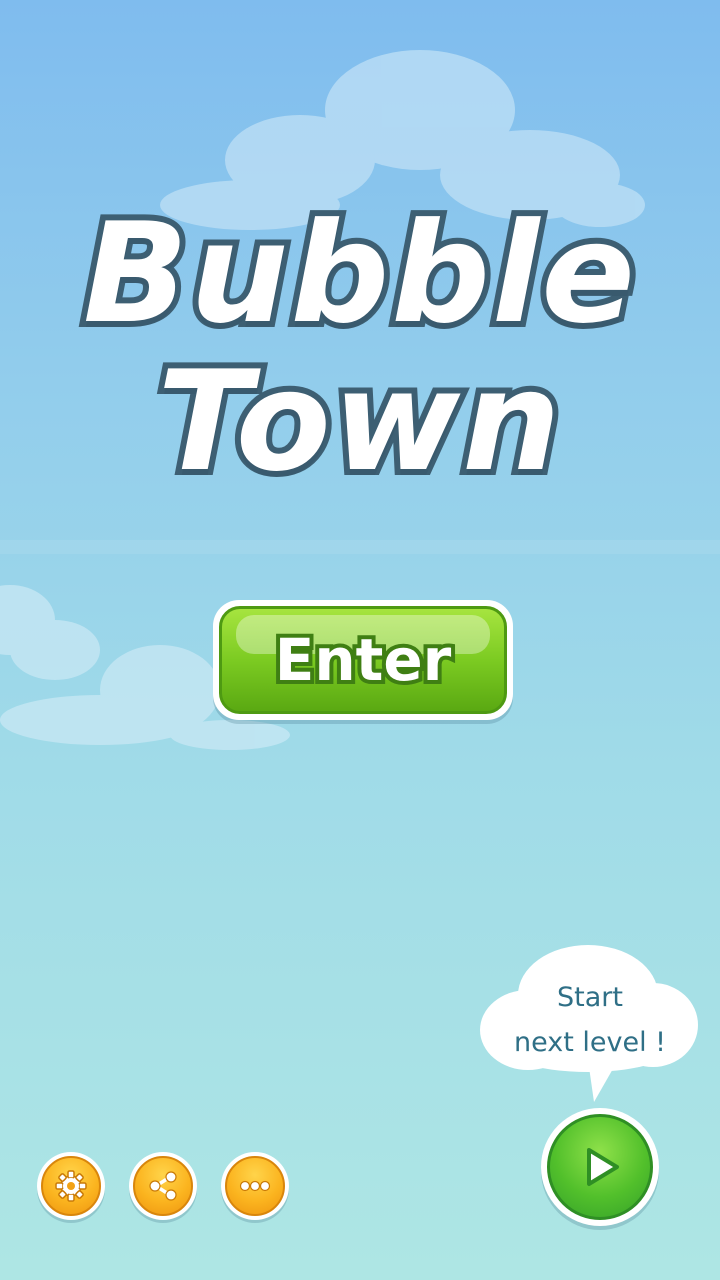 The width and height of the screenshot is (720, 1280). I want to click on share-button, so click(163, 1186).